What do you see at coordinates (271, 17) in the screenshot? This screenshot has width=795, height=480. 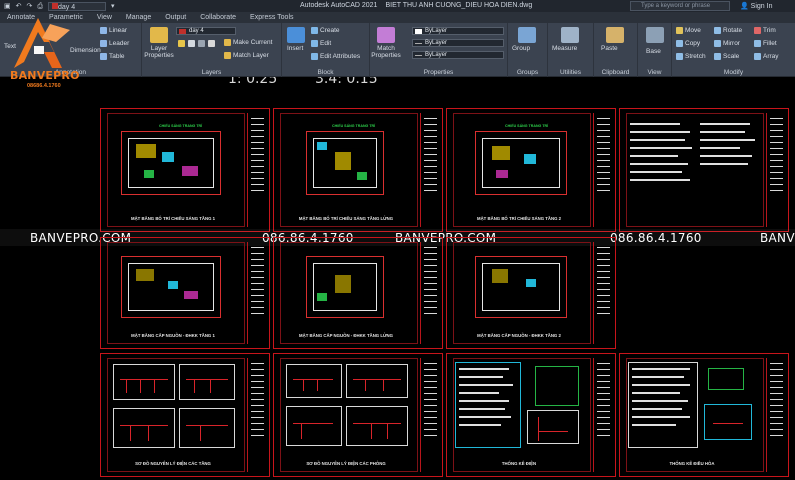 I see `tab-express-tools: Express Tools` at bounding box center [271, 17].